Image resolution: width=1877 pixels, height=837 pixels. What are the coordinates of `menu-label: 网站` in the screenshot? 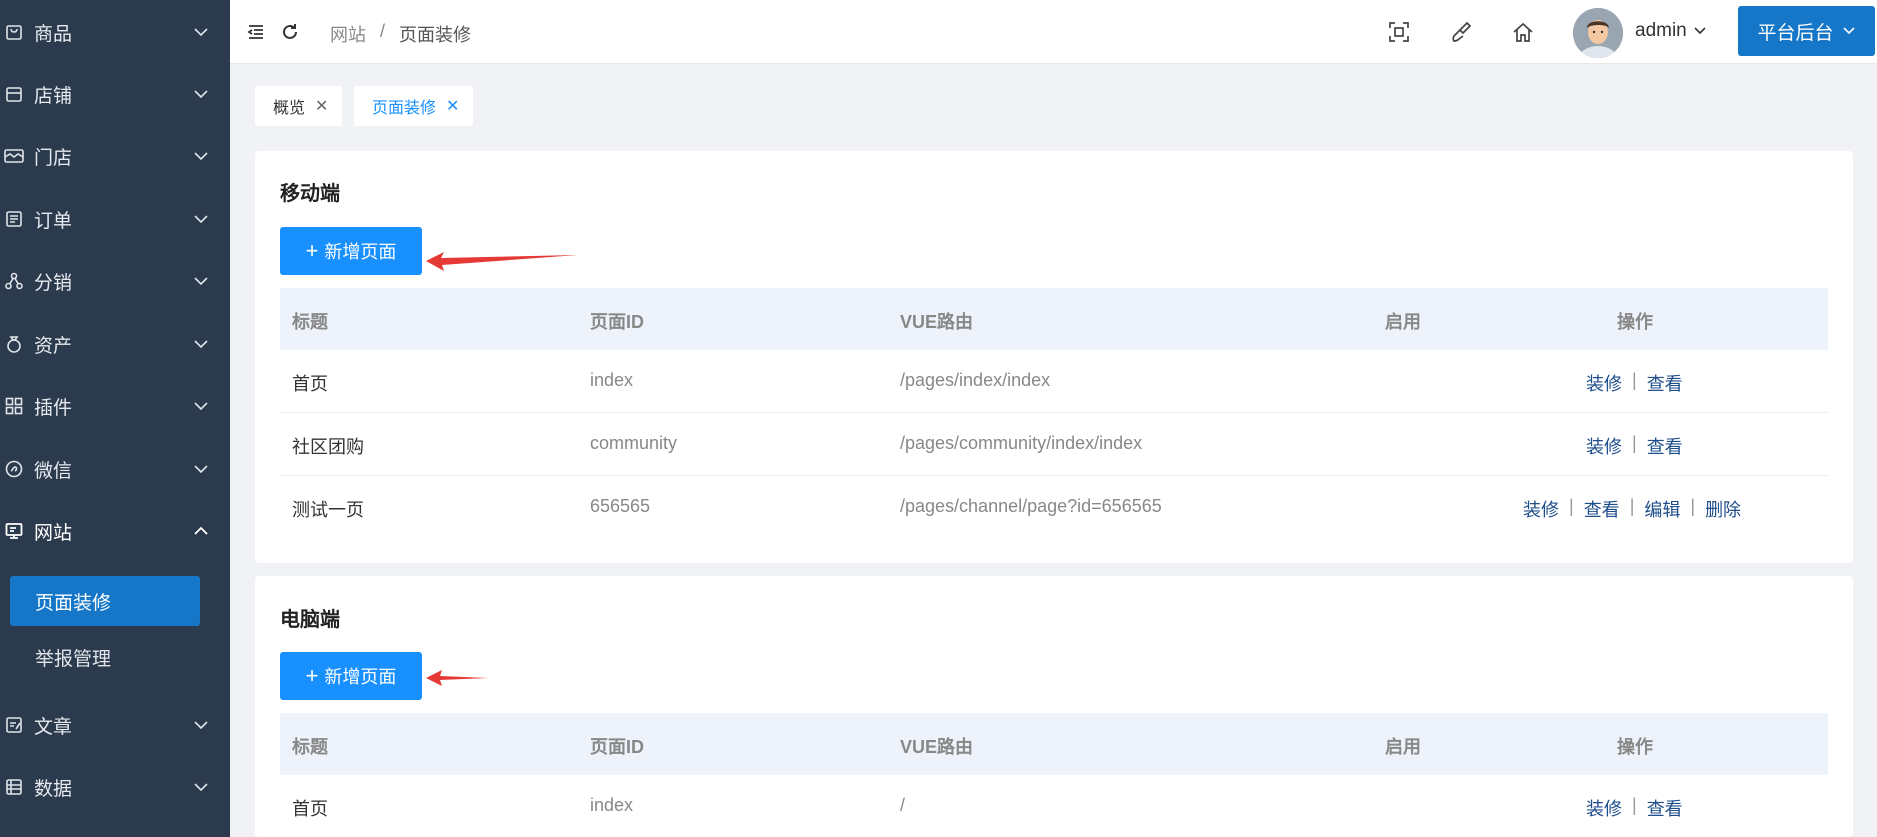 It's located at (53, 533).